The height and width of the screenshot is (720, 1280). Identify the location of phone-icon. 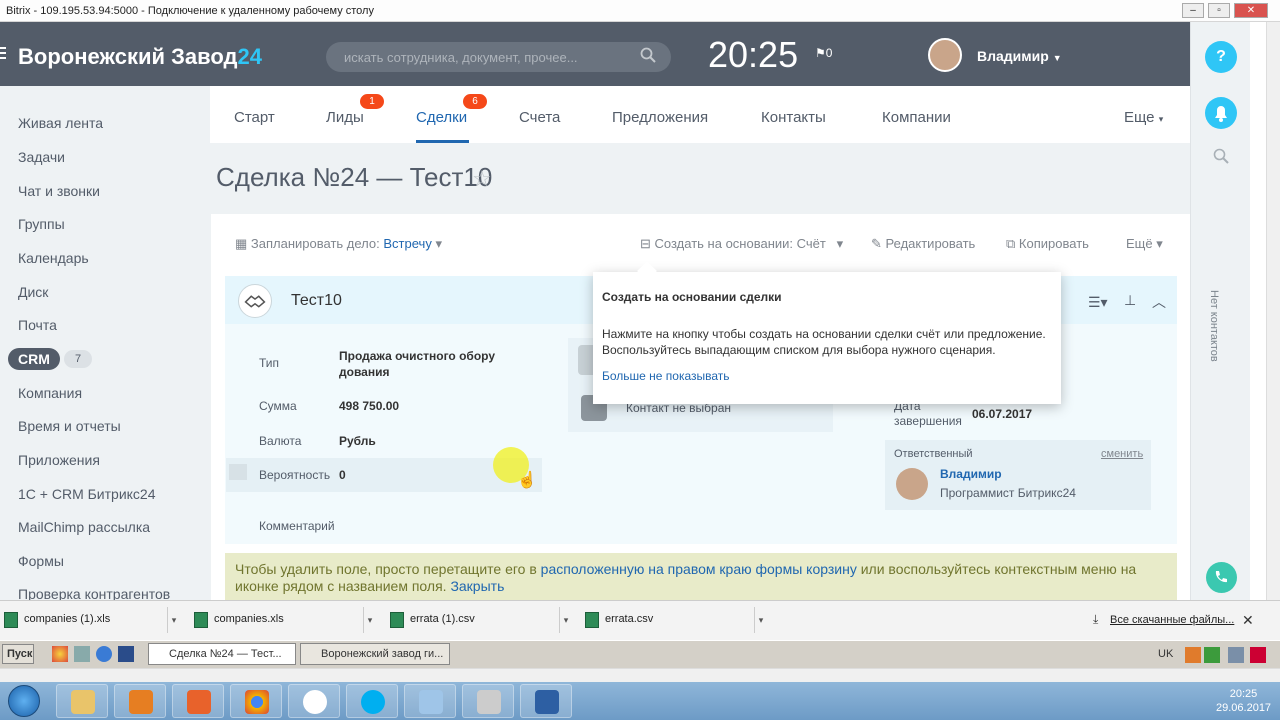
(1221, 577).